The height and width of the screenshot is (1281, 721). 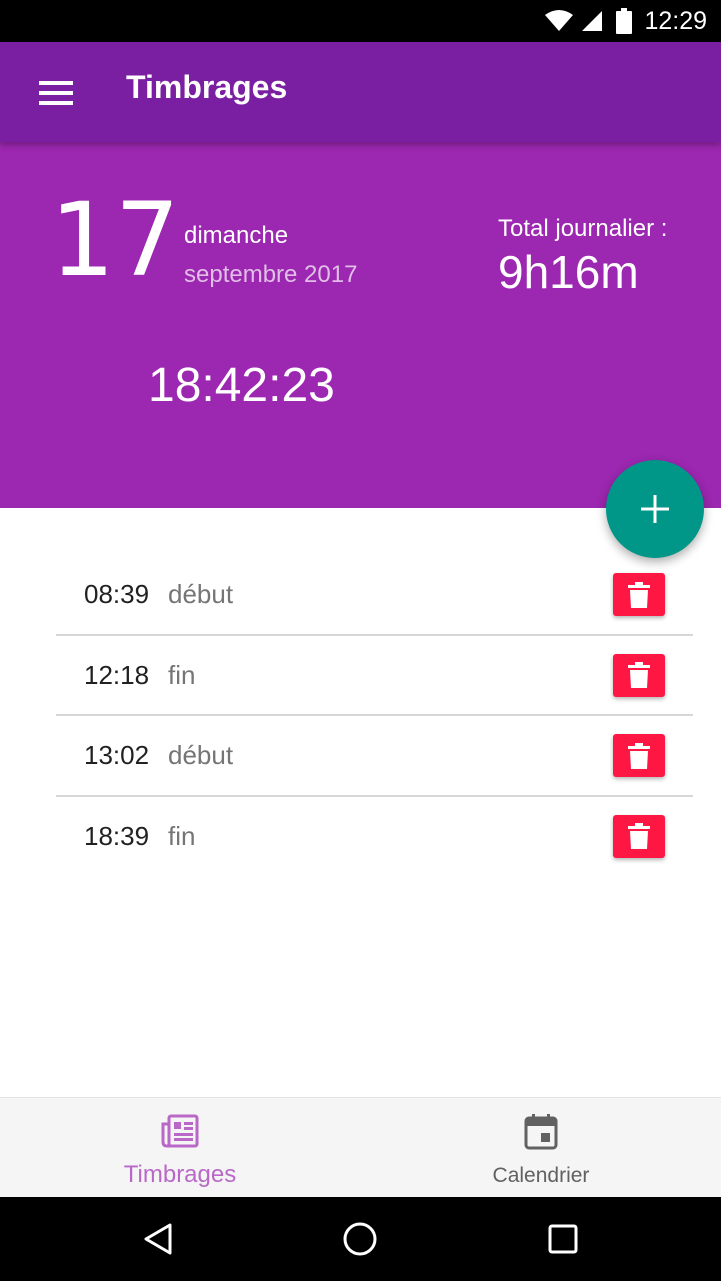 What do you see at coordinates (374, 837) in the screenshot?
I see `entry-row: 18:39 fin` at bounding box center [374, 837].